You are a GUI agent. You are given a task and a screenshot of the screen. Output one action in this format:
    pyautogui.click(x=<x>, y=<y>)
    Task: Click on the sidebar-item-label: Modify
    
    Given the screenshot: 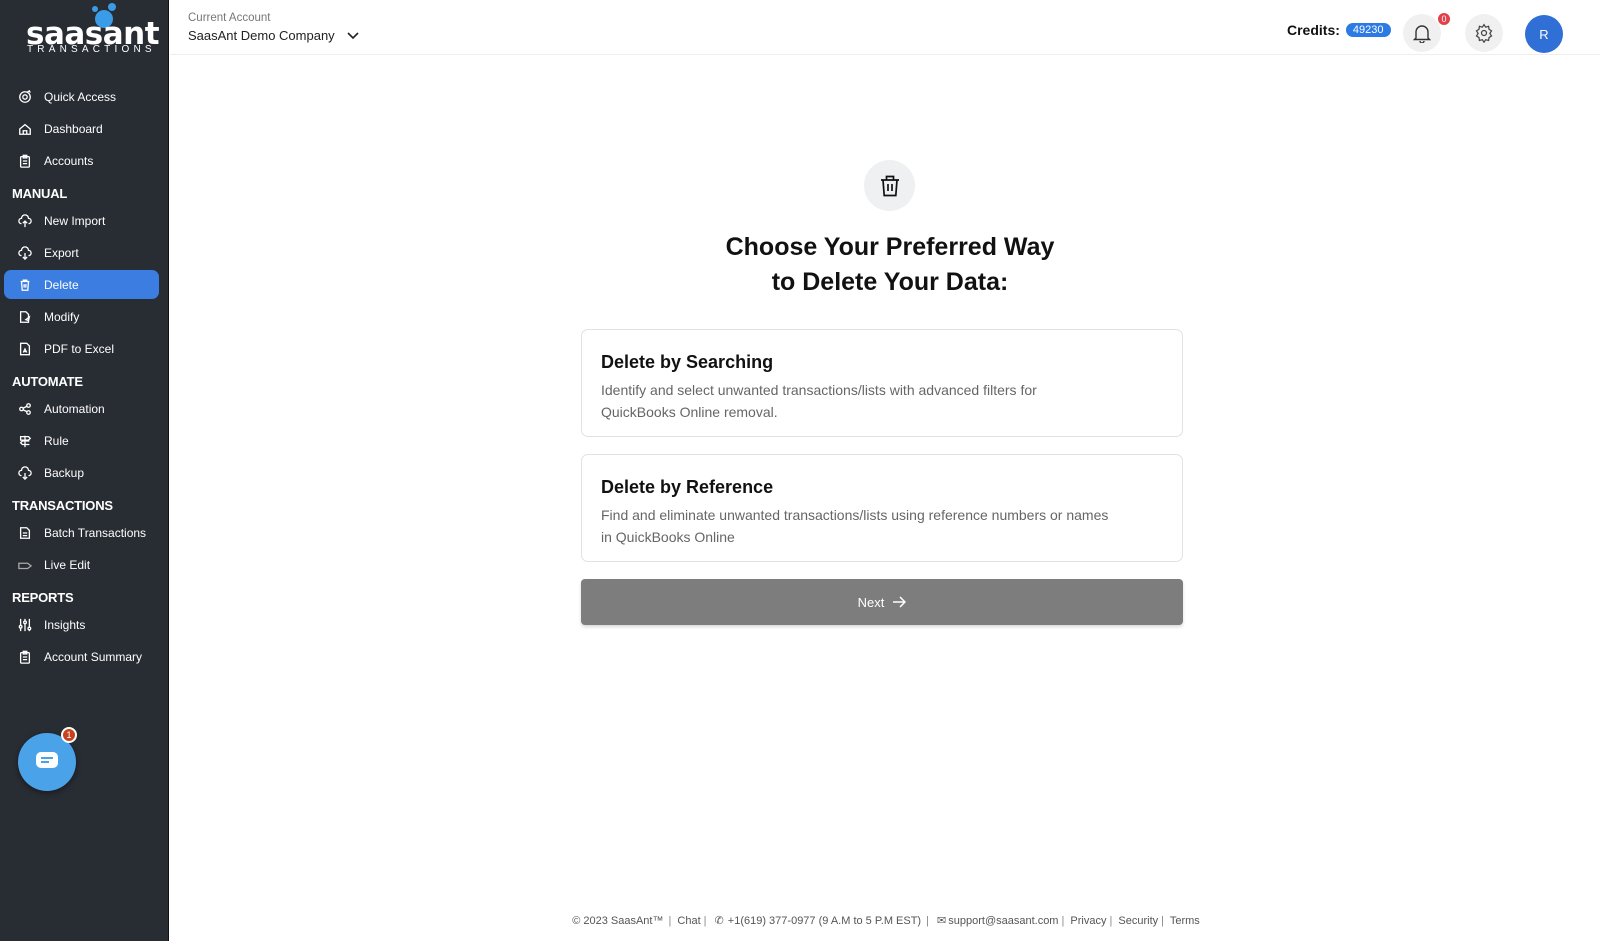 What is the action you would take?
    pyautogui.click(x=62, y=316)
    